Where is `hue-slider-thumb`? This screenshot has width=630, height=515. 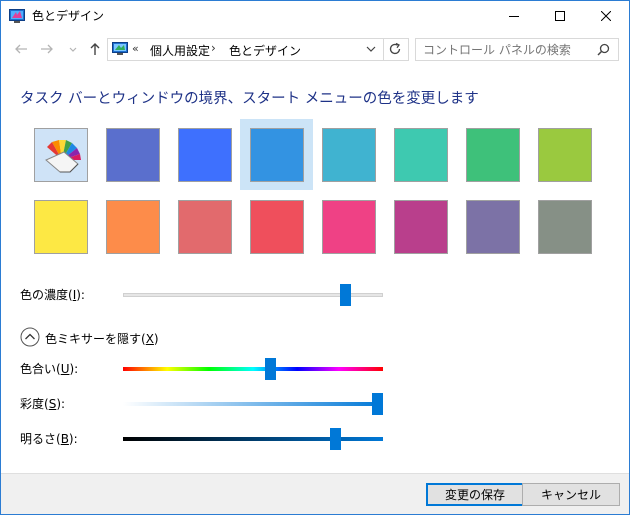
hue-slider-thumb is located at coordinates (270, 369).